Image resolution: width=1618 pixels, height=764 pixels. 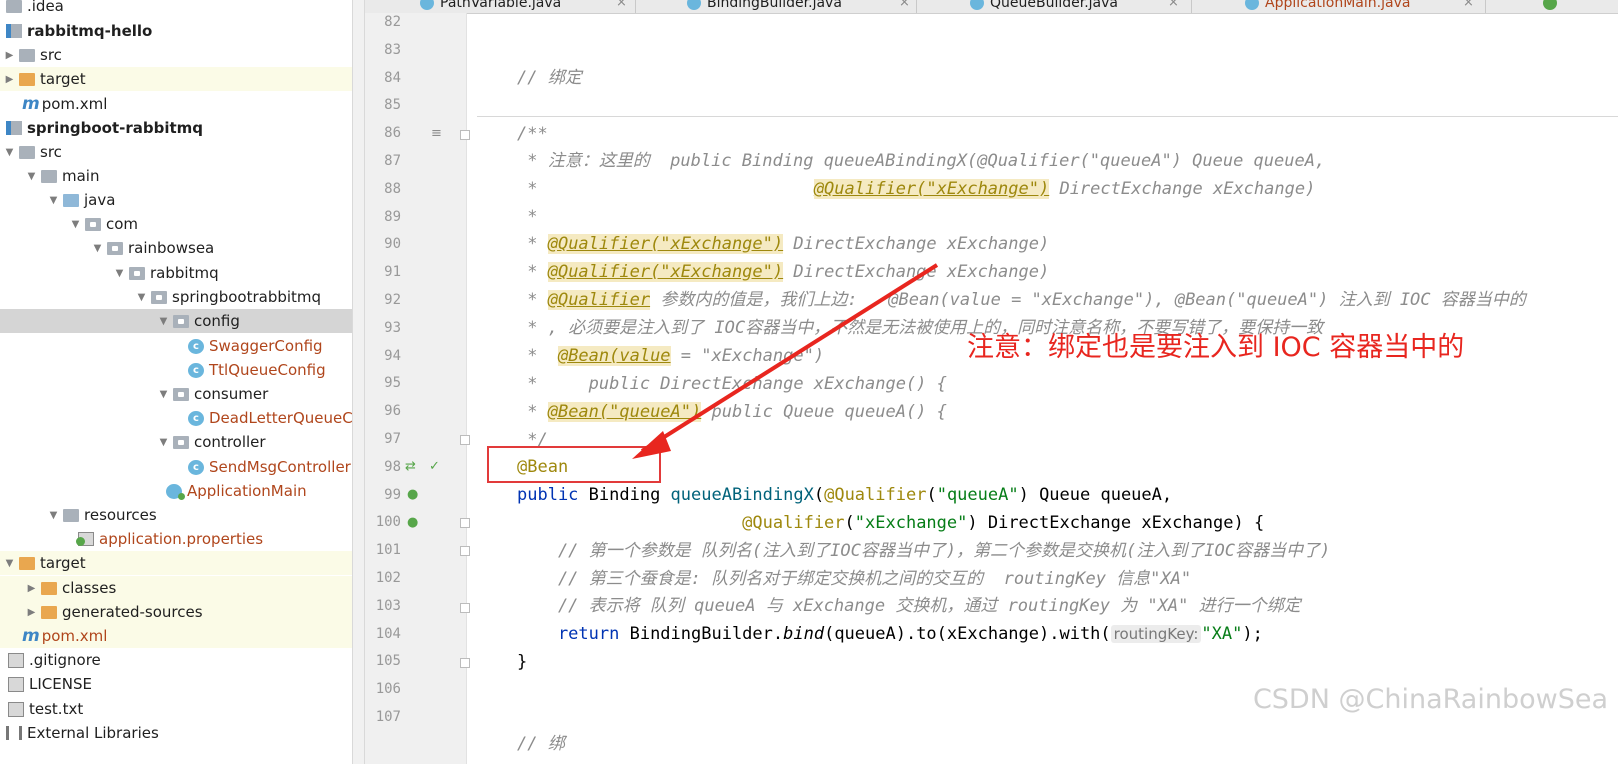 I want to click on tree-item: .idea, so click(x=176, y=9).